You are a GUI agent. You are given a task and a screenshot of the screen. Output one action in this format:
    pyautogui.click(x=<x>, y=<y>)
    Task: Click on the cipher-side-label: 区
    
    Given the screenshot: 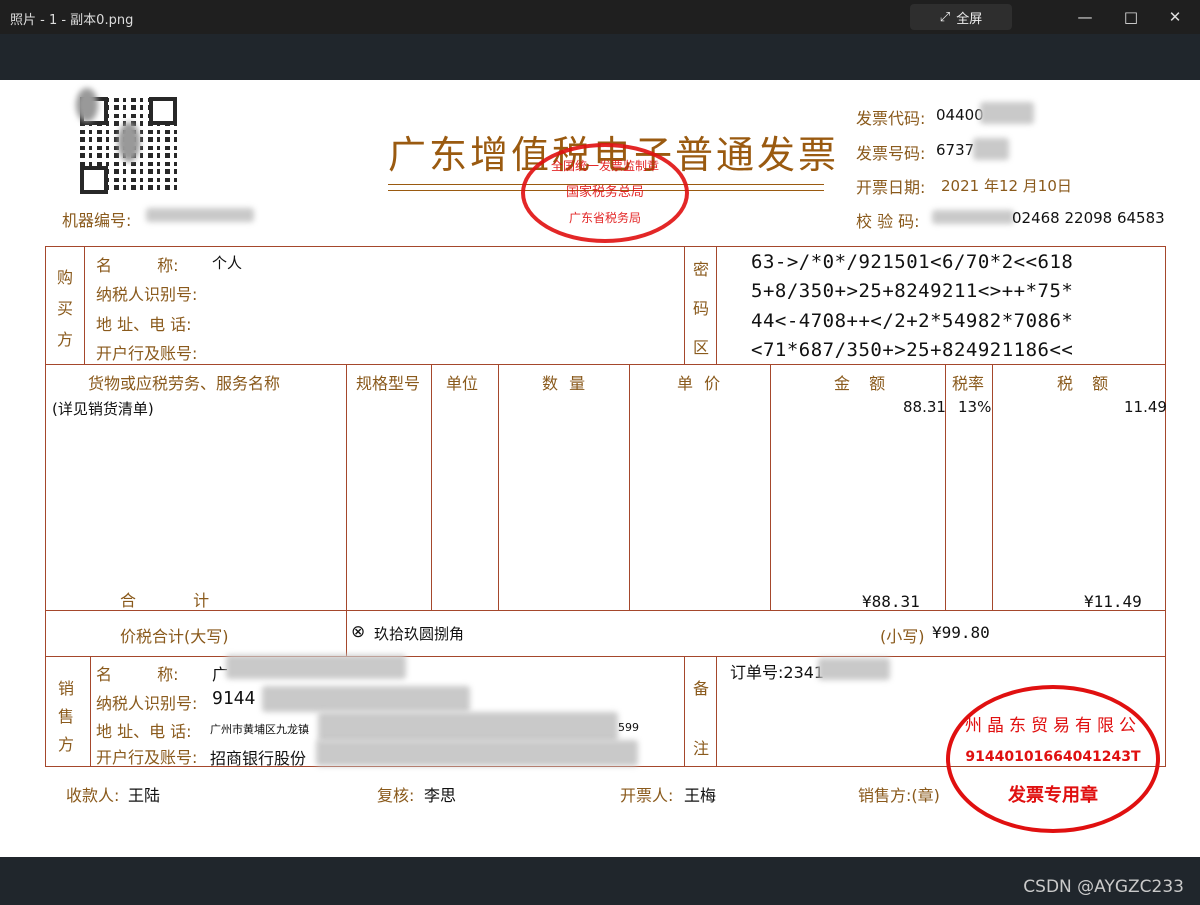 What is the action you would take?
    pyautogui.click(x=701, y=347)
    